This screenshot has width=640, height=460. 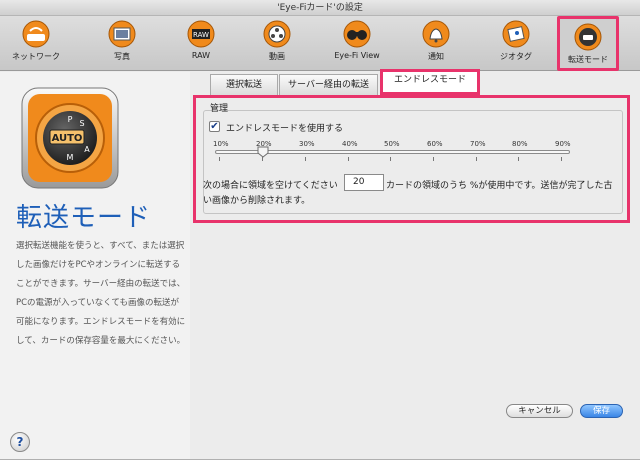 I want to click on slider-tick-label: 60%, so click(x=435, y=144).